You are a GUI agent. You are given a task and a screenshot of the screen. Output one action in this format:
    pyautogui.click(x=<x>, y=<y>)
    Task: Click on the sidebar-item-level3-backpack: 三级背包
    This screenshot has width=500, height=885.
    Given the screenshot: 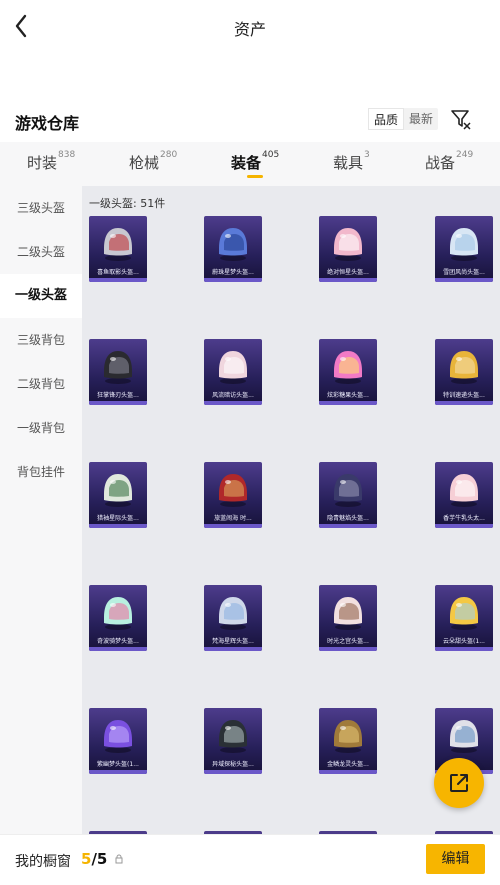 What is the action you would take?
    pyautogui.click(x=41, y=340)
    